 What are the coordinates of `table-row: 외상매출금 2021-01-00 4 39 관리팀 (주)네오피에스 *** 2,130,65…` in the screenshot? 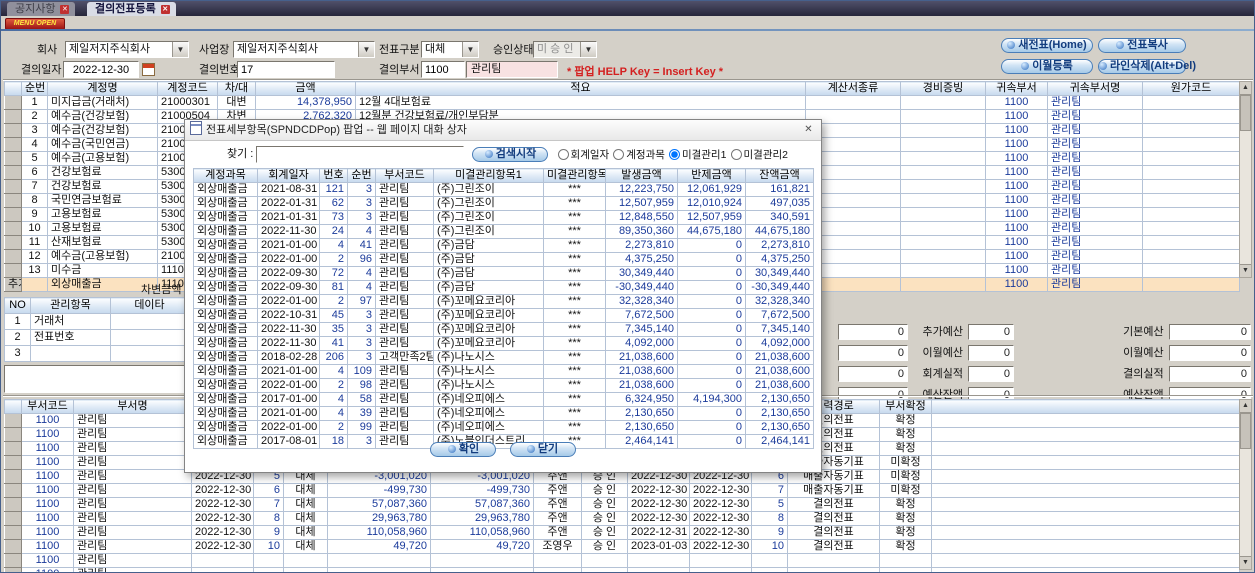 It's located at (503, 413).